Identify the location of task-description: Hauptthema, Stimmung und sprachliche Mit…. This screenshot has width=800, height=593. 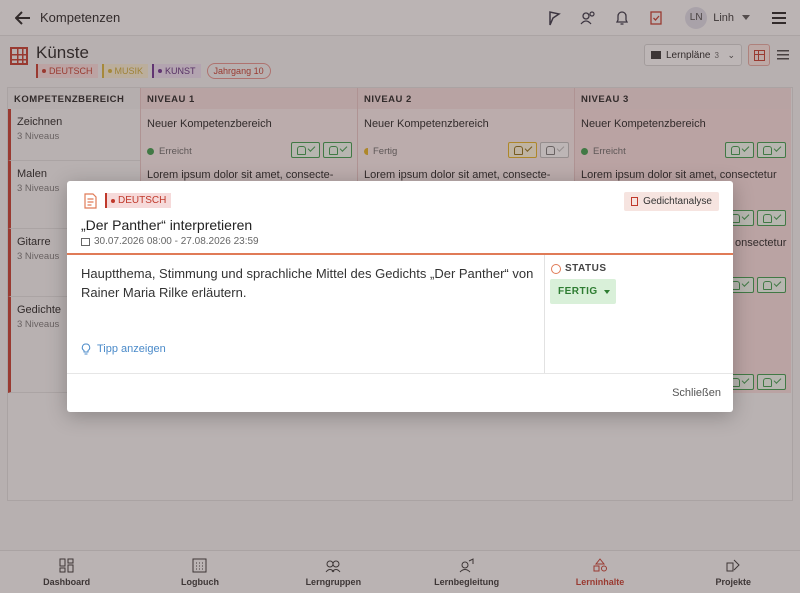
(307, 283).